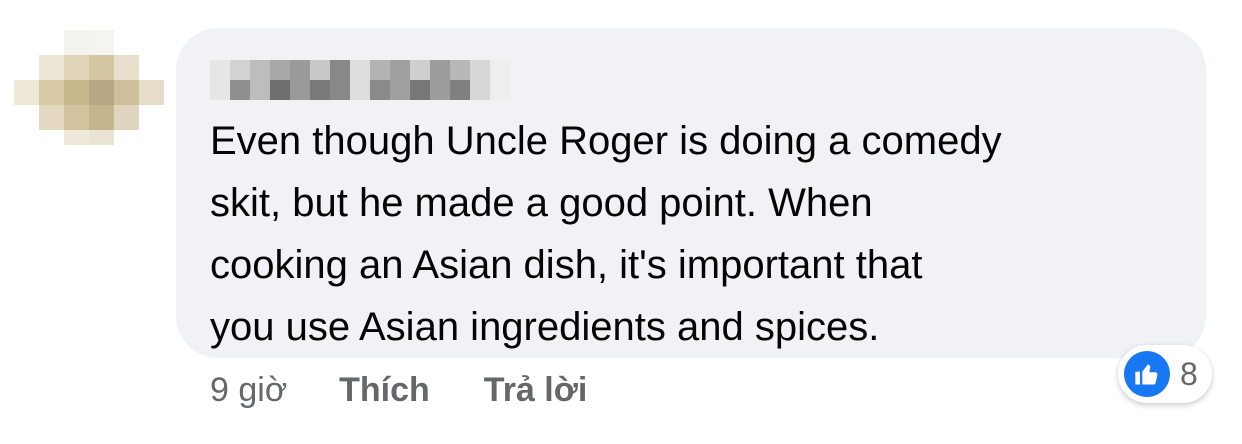 The width and height of the screenshot is (1242, 444). Describe the element at coordinates (248, 390) in the screenshot. I see `comment-timestamp: 9 giờ` at that location.